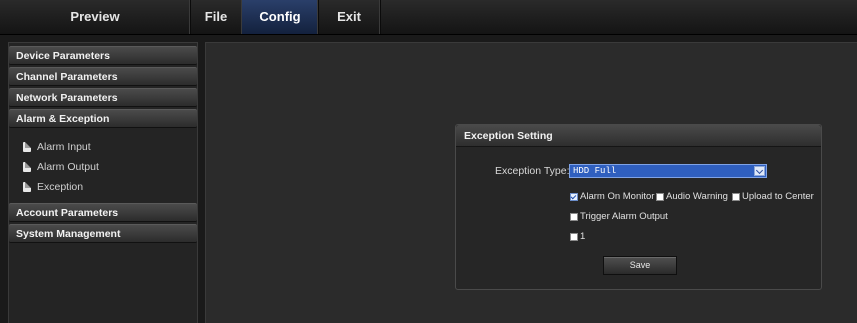 Image resolution: width=857 pixels, height=323 pixels. I want to click on nav-config: Config, so click(280, 17).